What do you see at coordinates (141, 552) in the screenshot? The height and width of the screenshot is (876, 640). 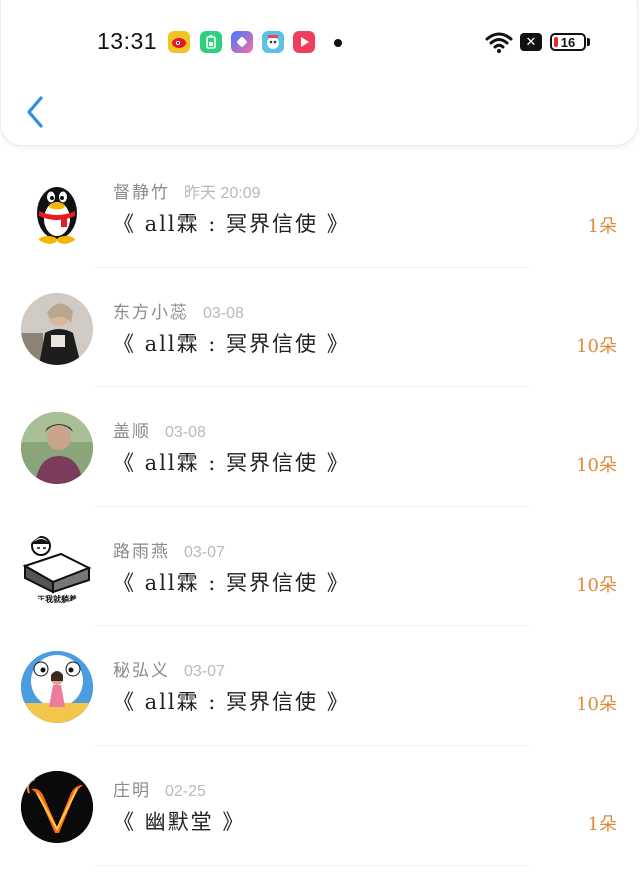 I see `username: 路雨燕` at bounding box center [141, 552].